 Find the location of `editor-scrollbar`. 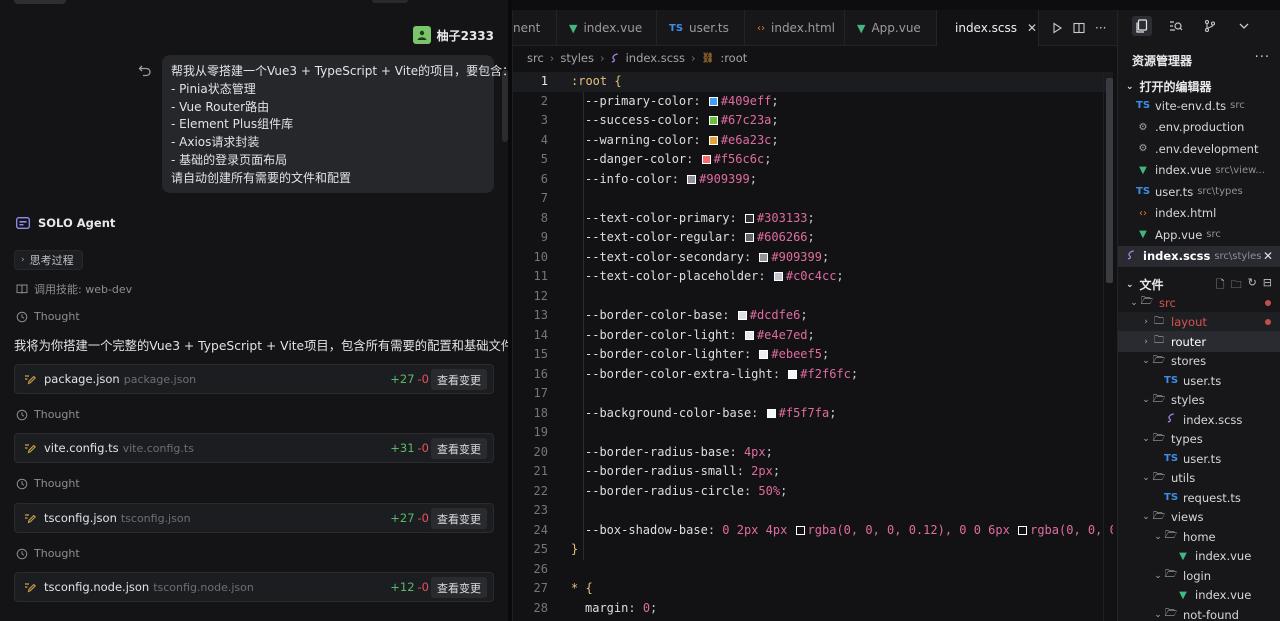

editor-scrollbar is located at coordinates (1109, 180).